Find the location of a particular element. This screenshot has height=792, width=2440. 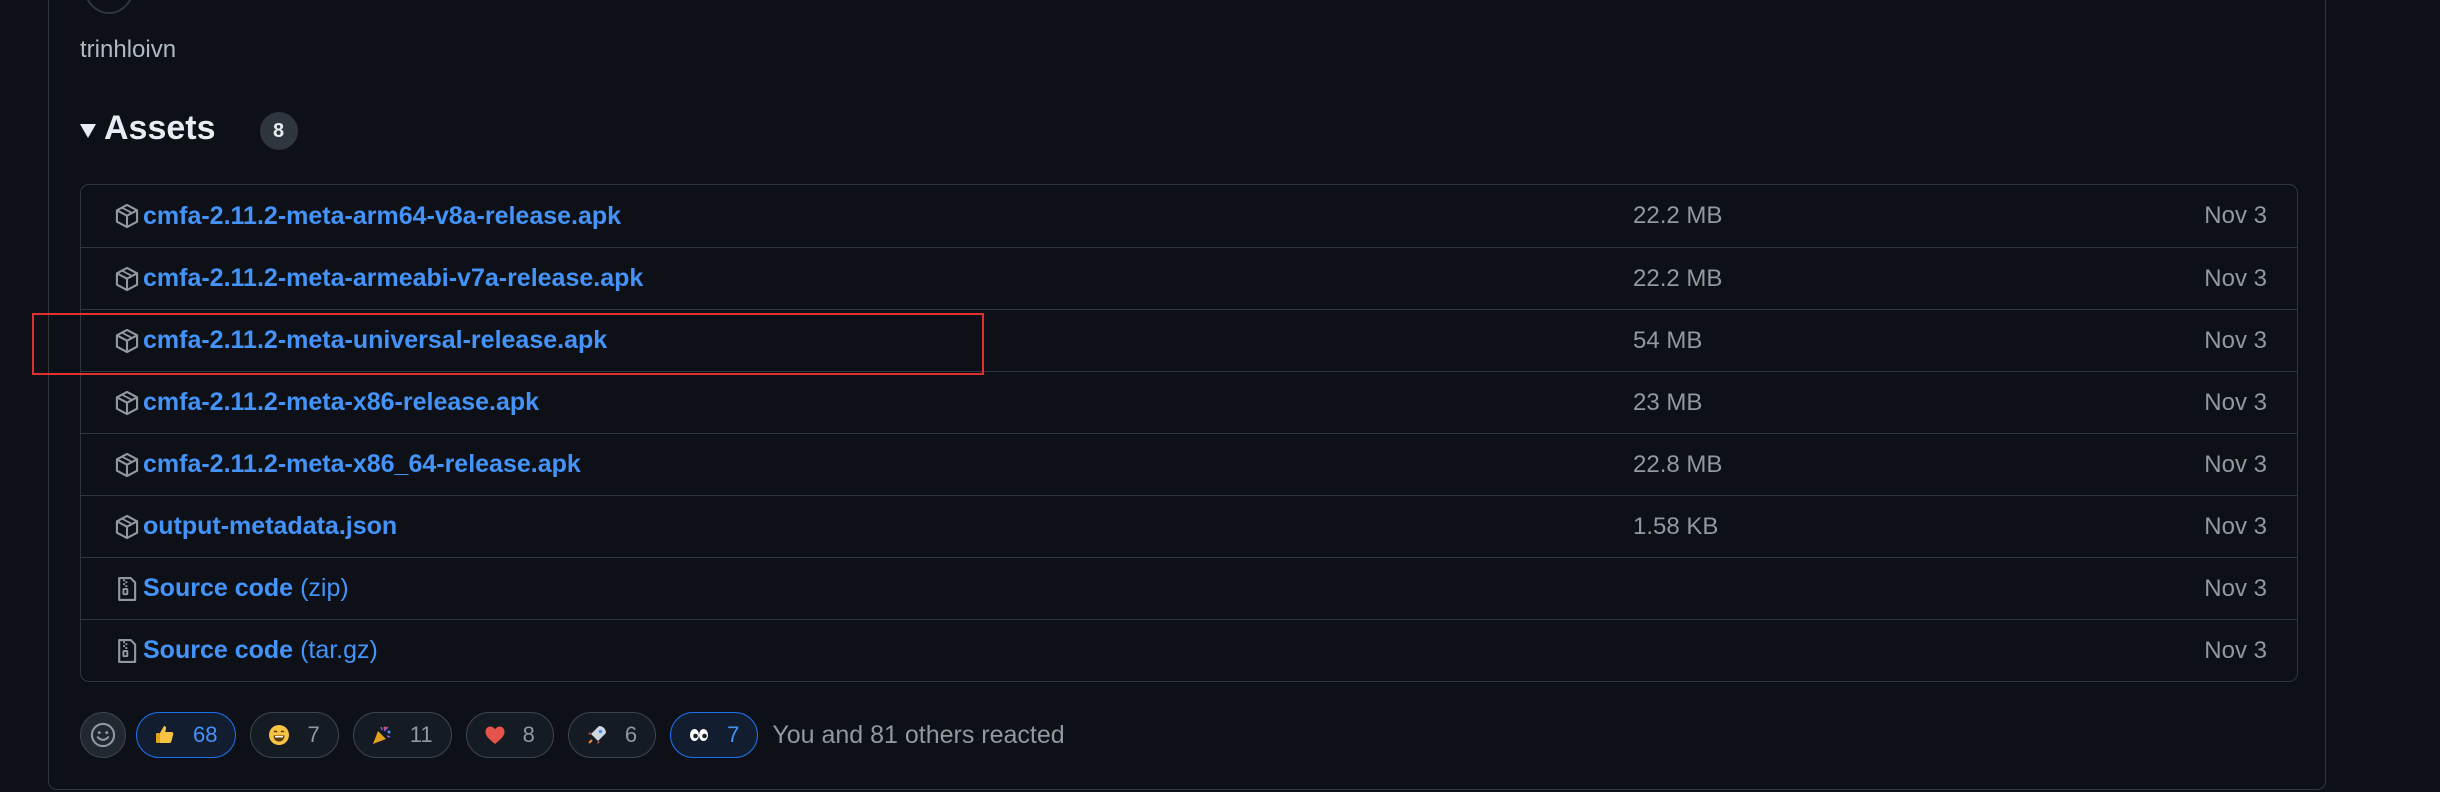

triangle-down-icon is located at coordinates (88, 131).